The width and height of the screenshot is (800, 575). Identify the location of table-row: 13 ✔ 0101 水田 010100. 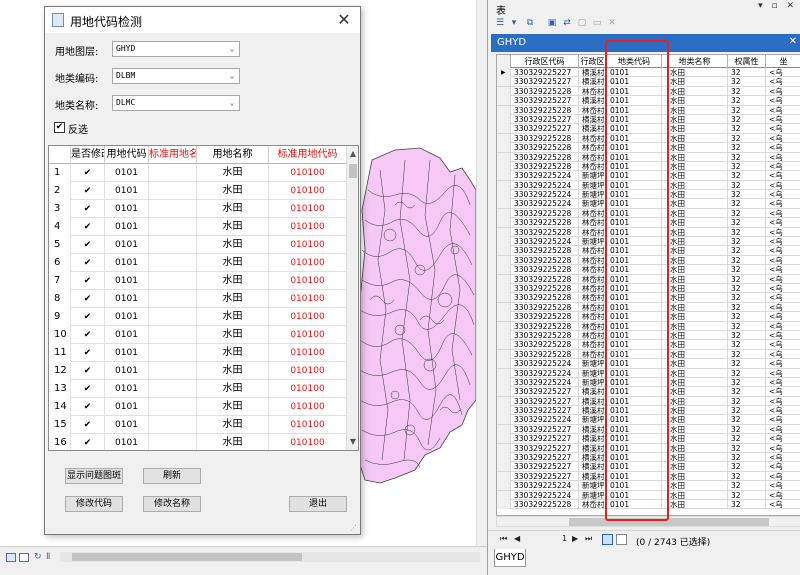
(198, 389).